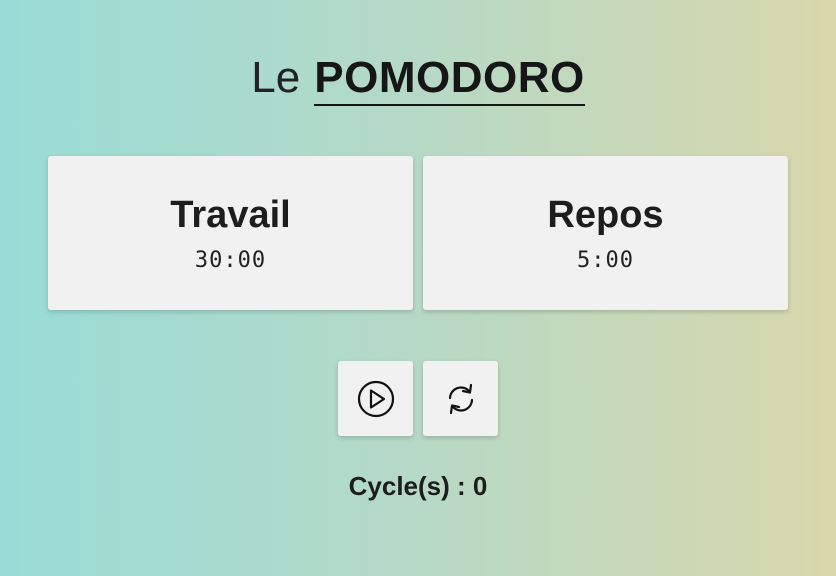 Image resolution: width=836 pixels, height=576 pixels. What do you see at coordinates (449, 79) in the screenshot?
I see `title-main: POMODORO` at bounding box center [449, 79].